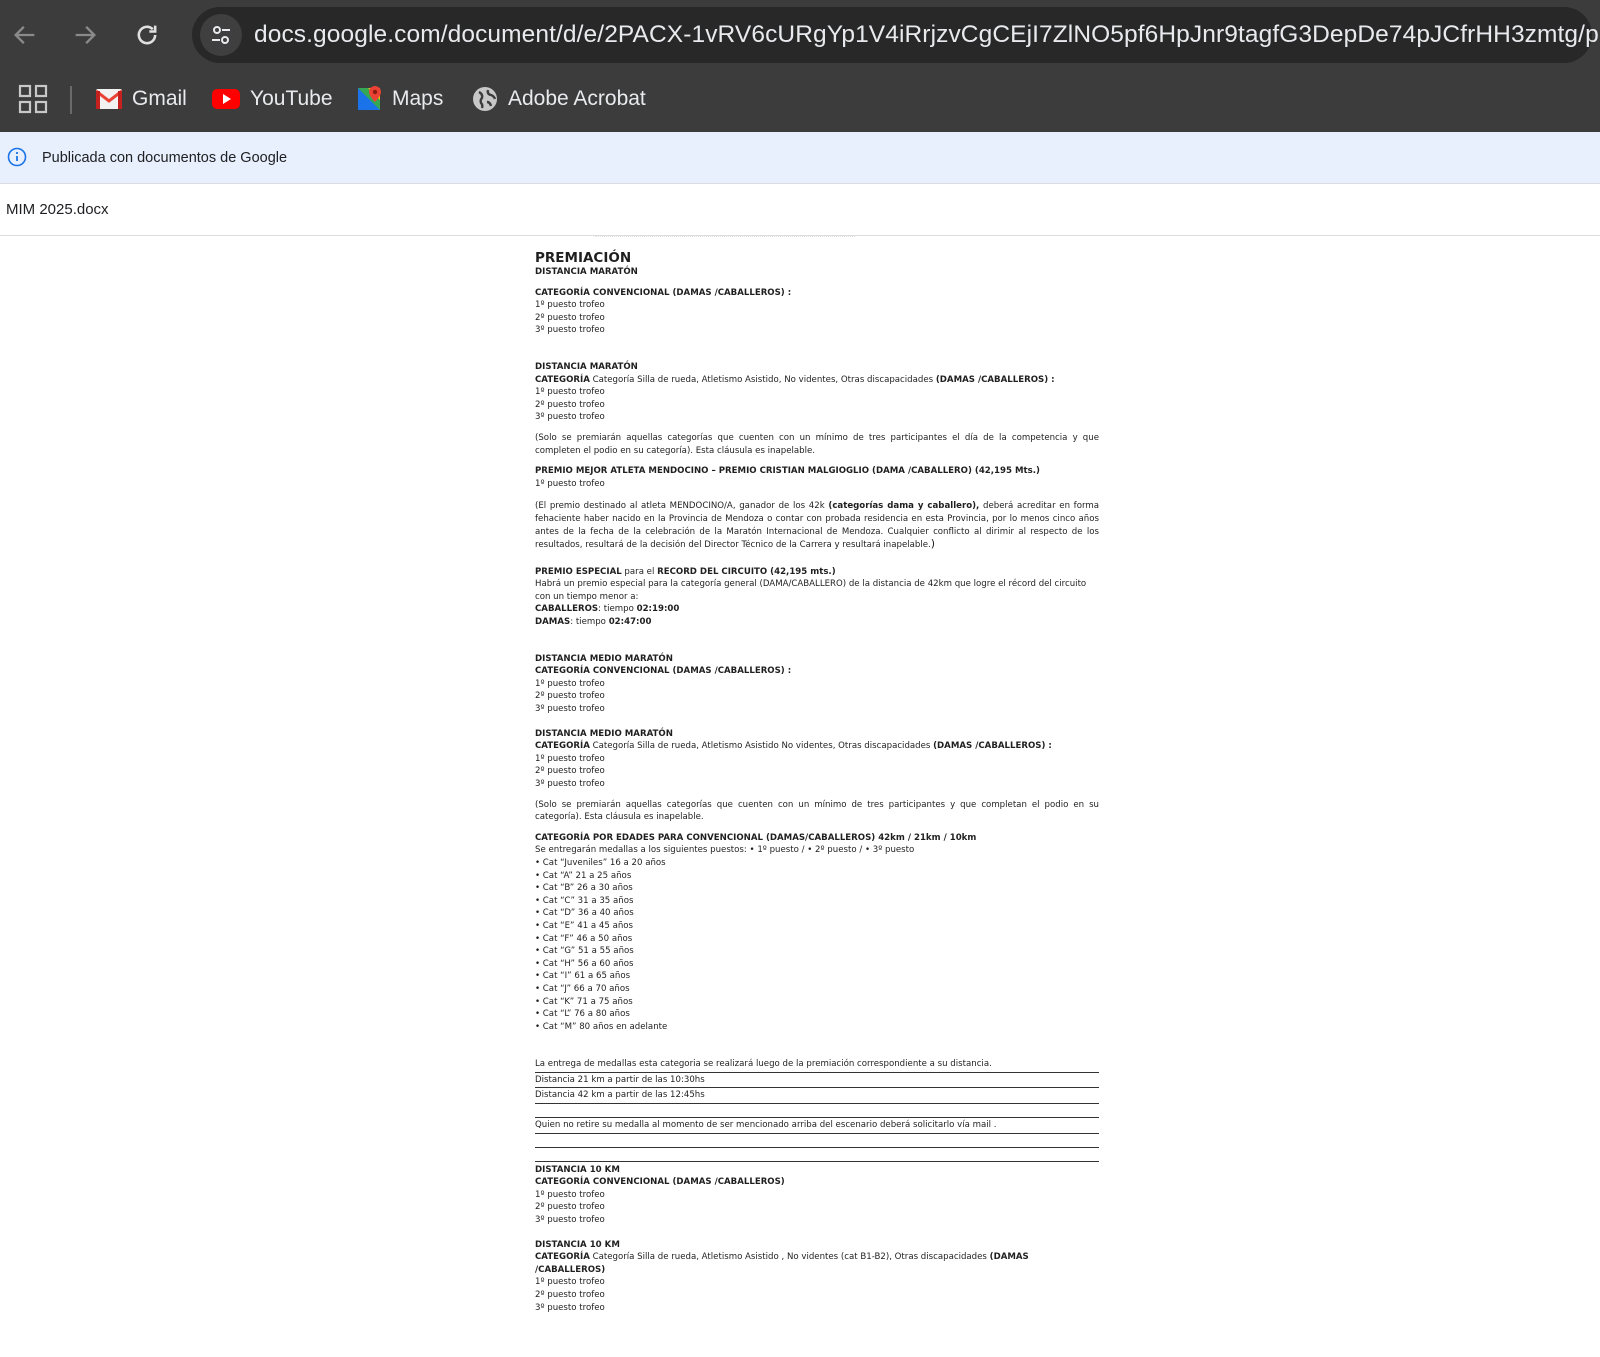  What do you see at coordinates (601, 1026) in the screenshot?
I see `age-category-item: • Cat “M” 80 años en adelante` at bounding box center [601, 1026].